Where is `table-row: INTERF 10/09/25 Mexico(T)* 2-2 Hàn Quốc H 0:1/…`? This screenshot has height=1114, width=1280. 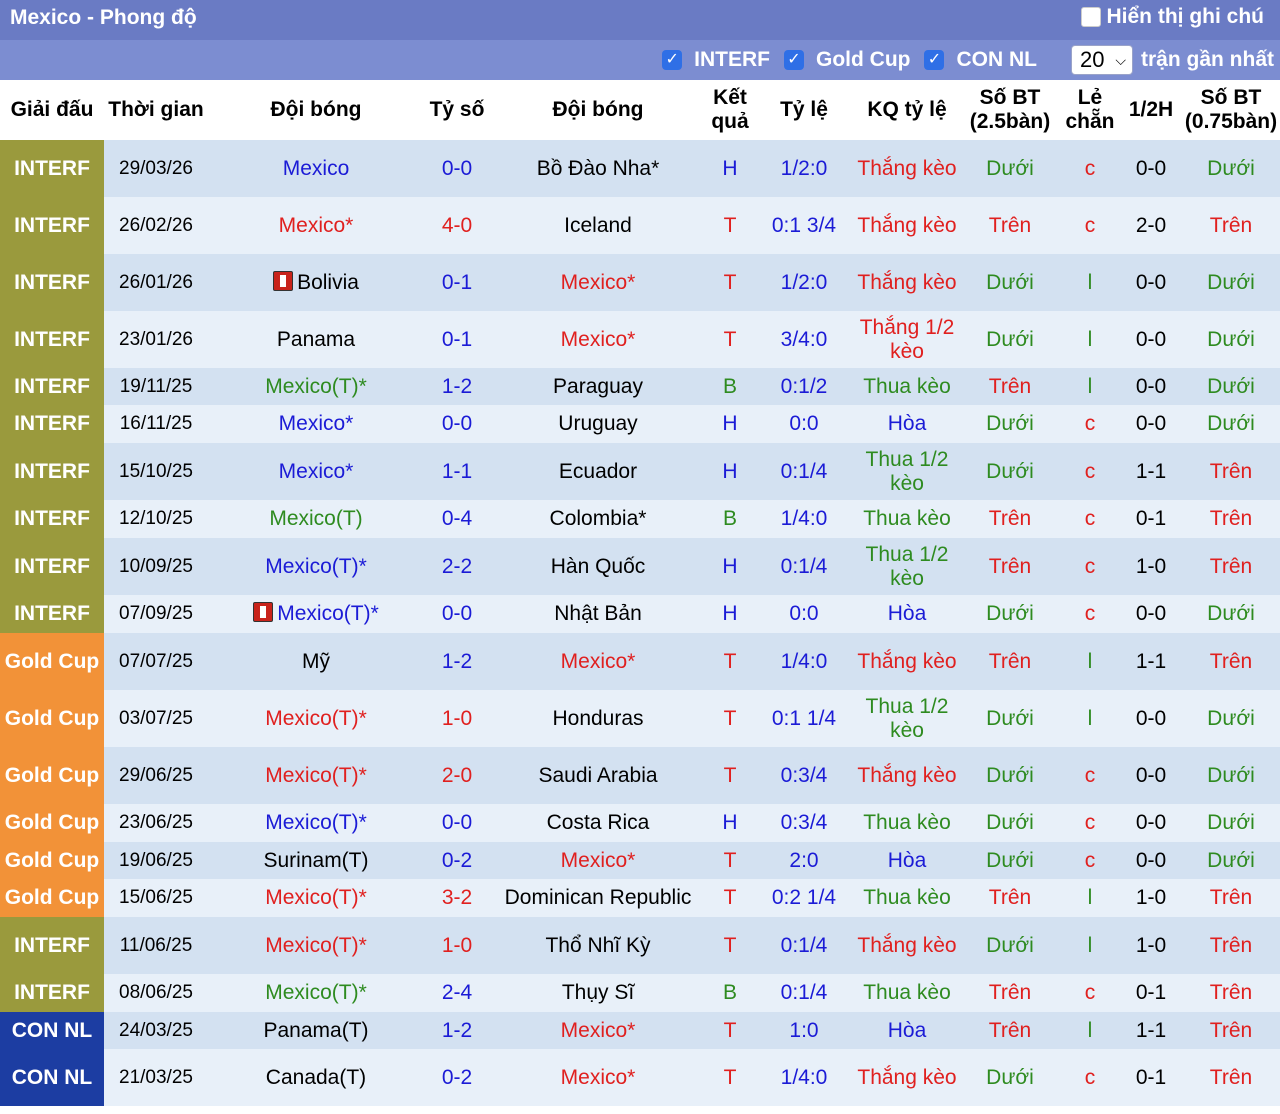
table-row: INTERF 10/09/25 Mexico(T)* 2-2 Hàn Quốc H 0:1/… is located at coordinates (640, 566).